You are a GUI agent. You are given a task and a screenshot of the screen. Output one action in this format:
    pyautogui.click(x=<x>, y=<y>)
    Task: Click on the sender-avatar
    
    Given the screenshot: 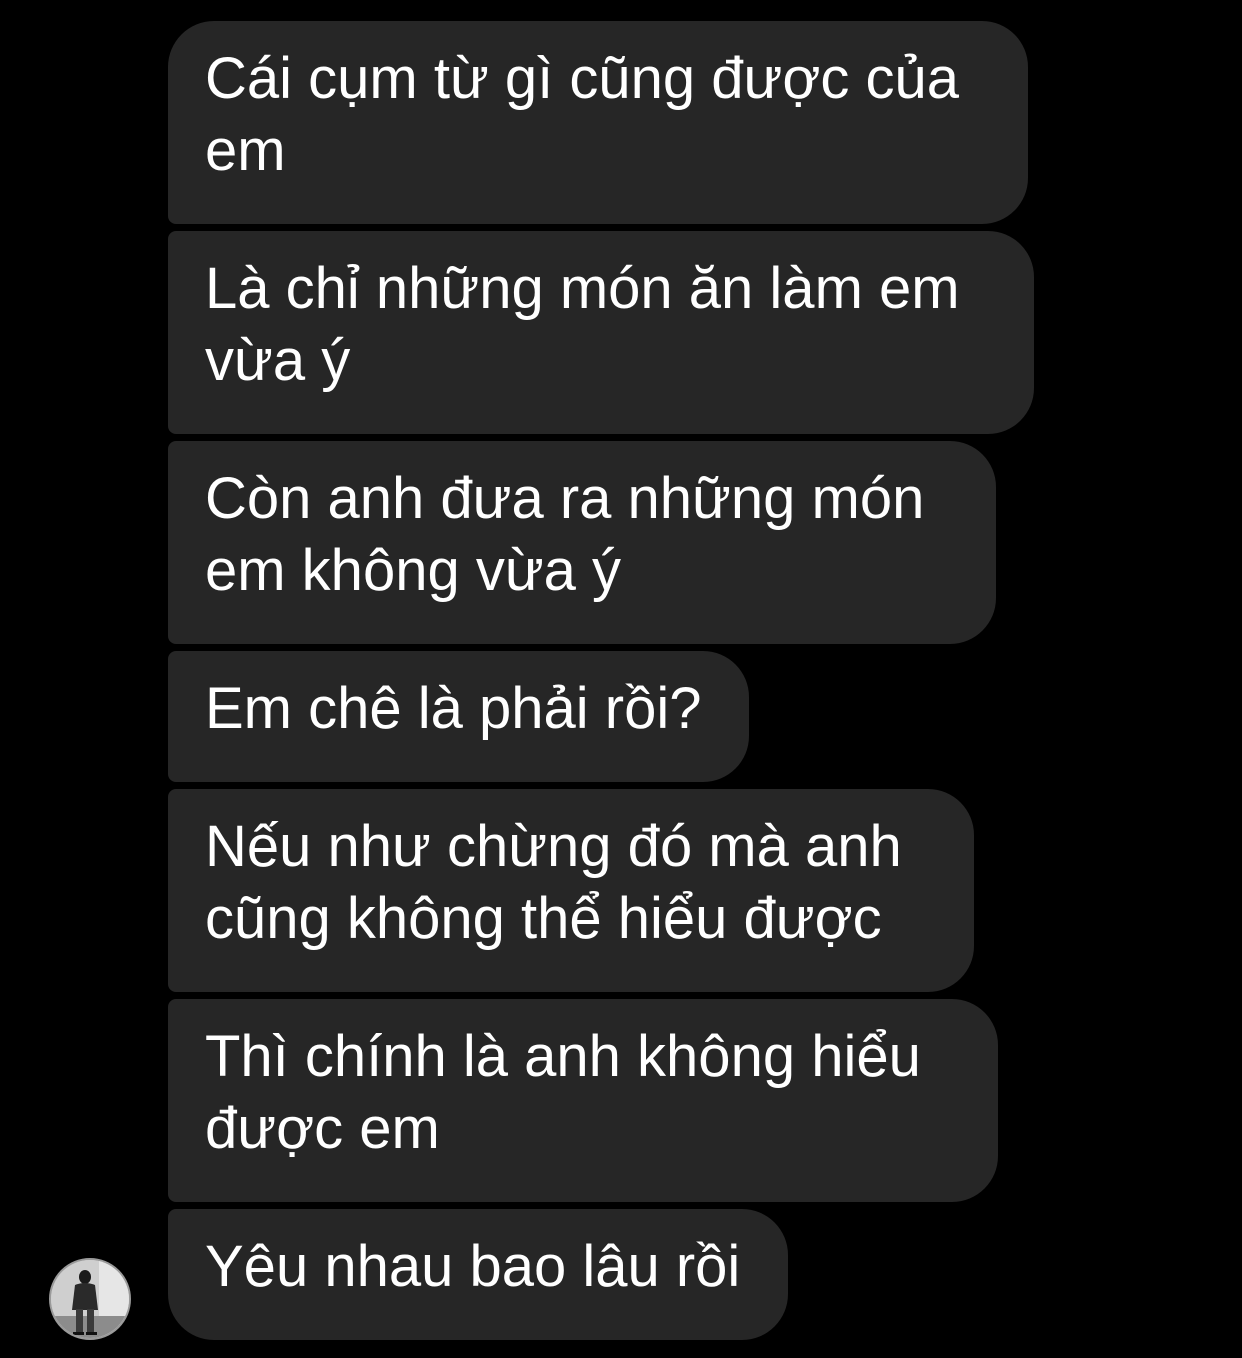 What is the action you would take?
    pyautogui.click(x=90, y=1299)
    